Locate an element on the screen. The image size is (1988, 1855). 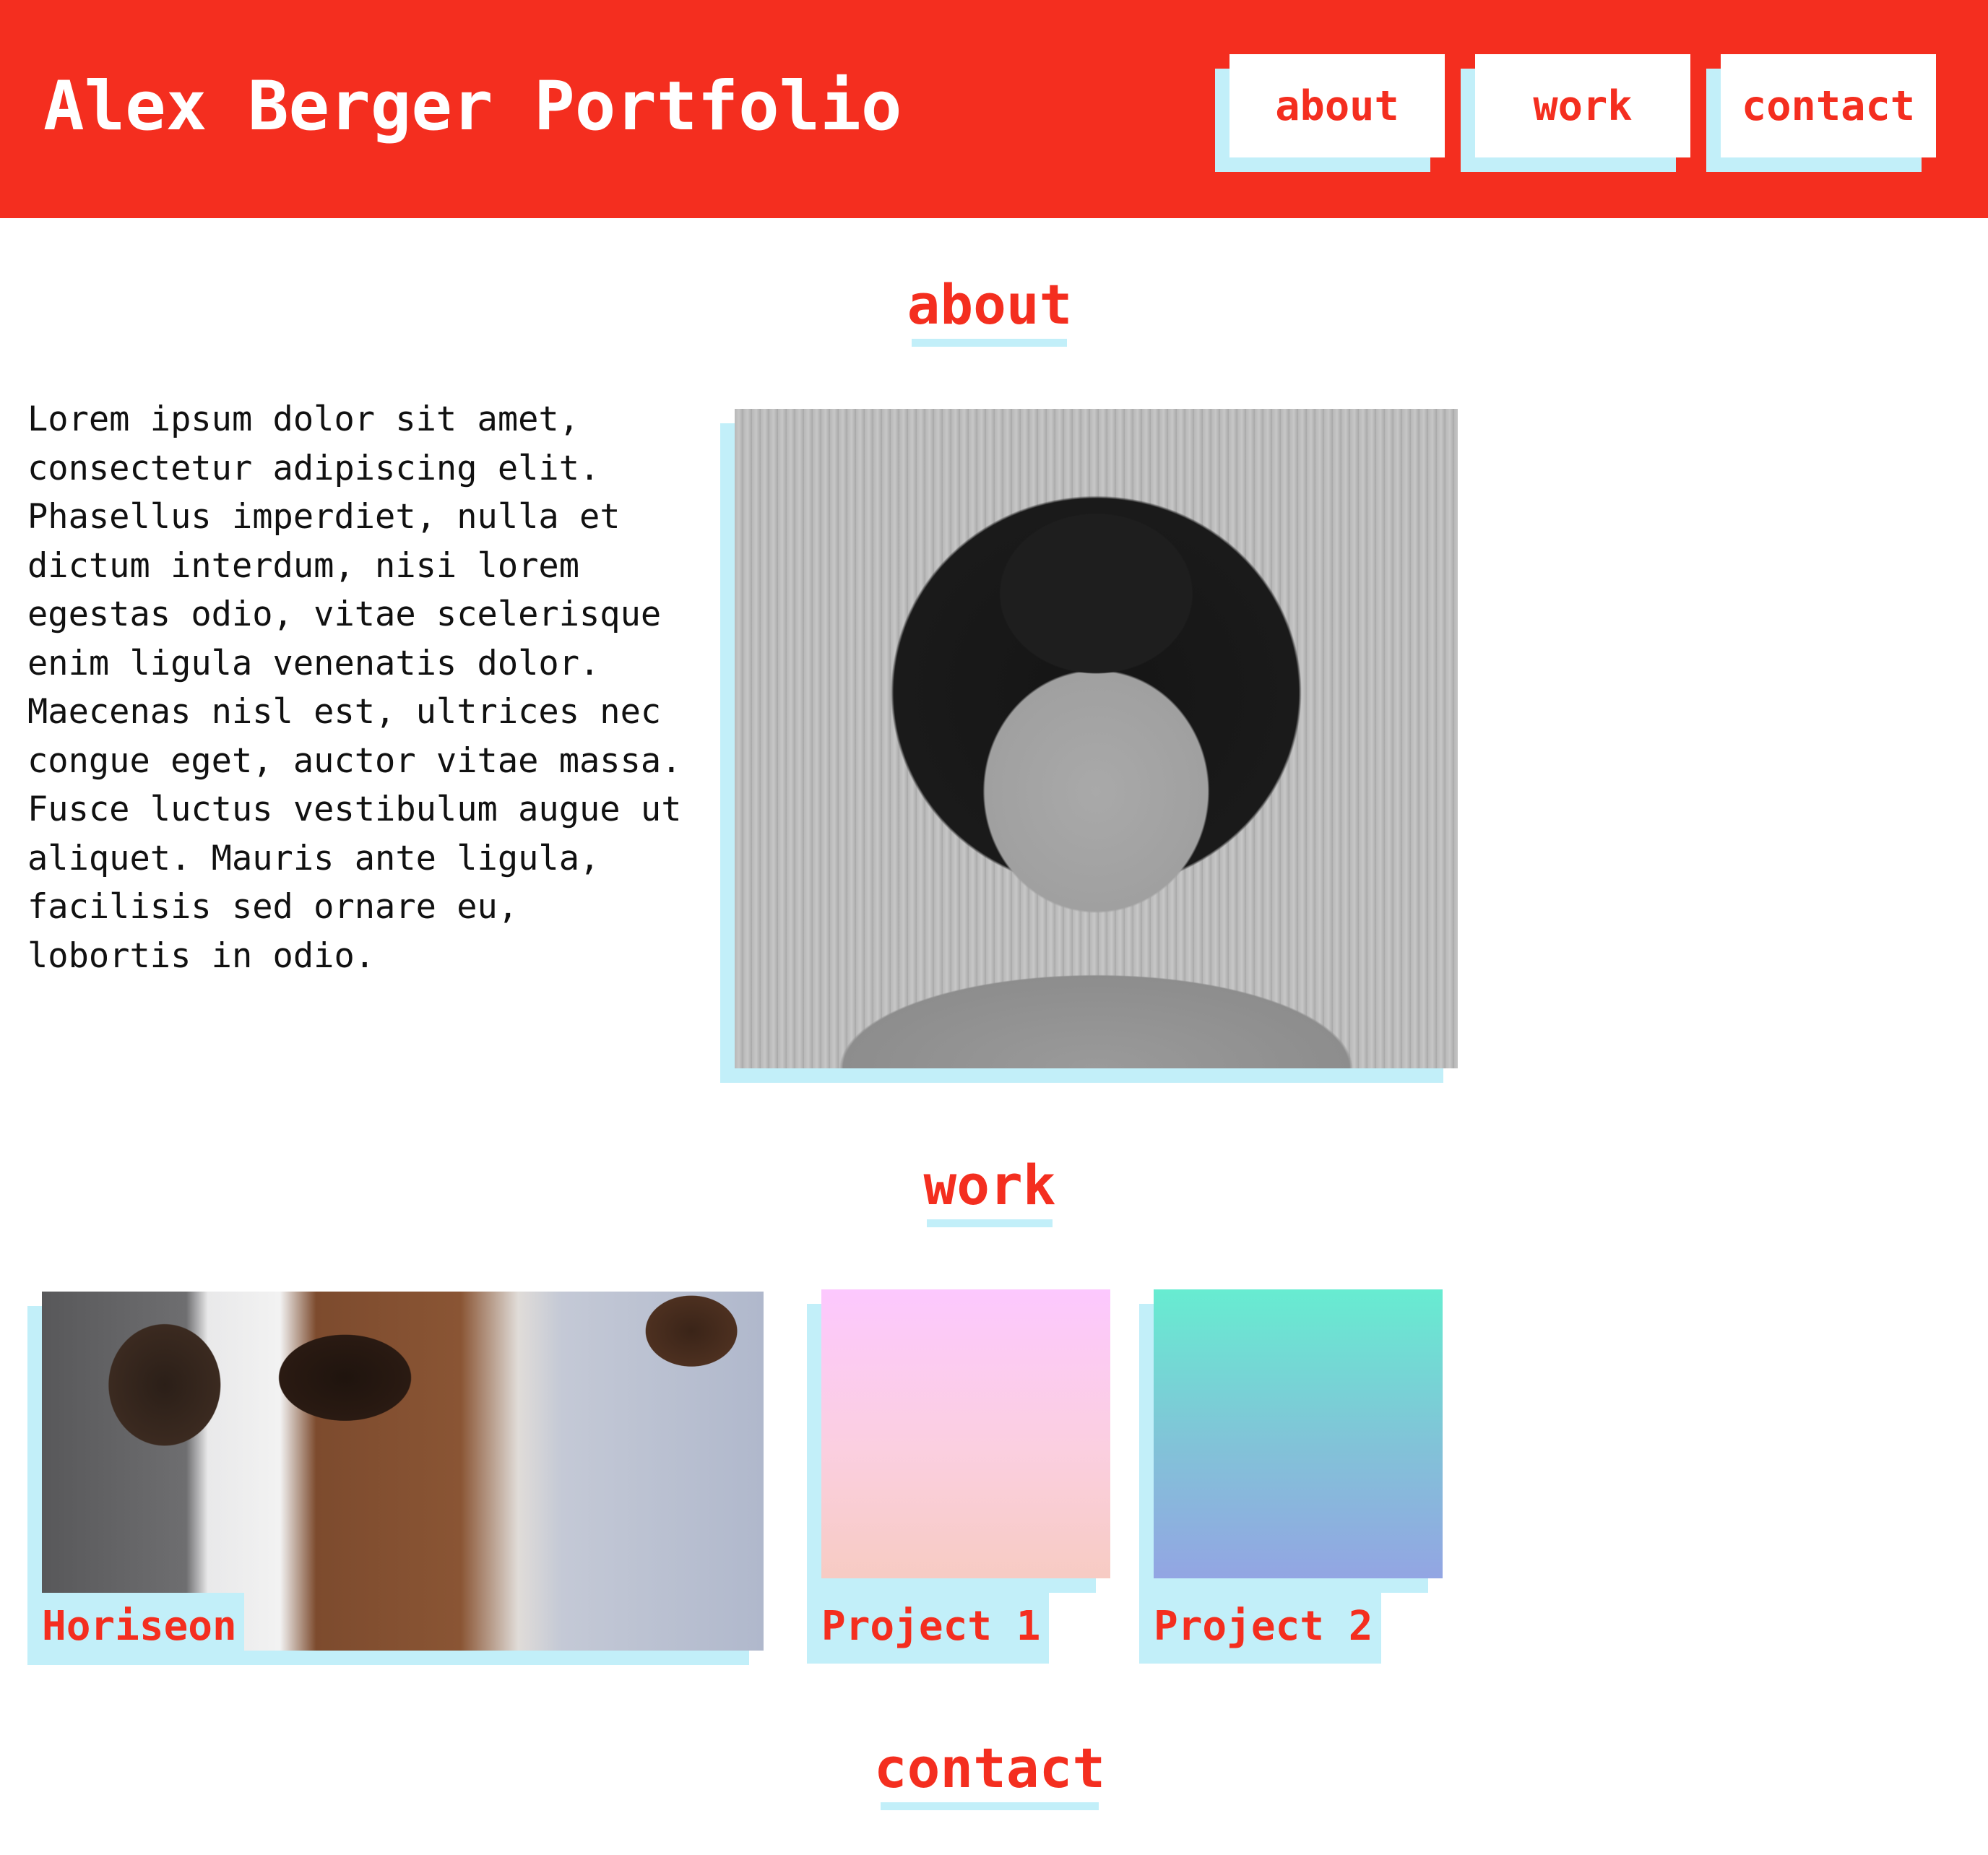
work-heading: work is located at coordinates (989, 1185).